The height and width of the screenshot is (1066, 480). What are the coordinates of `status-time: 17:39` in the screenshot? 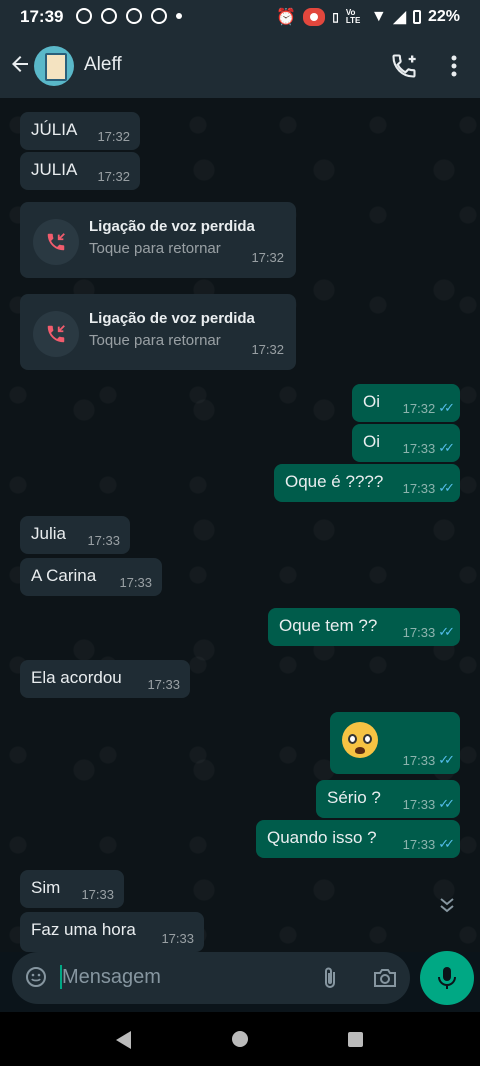 It's located at (42, 16).